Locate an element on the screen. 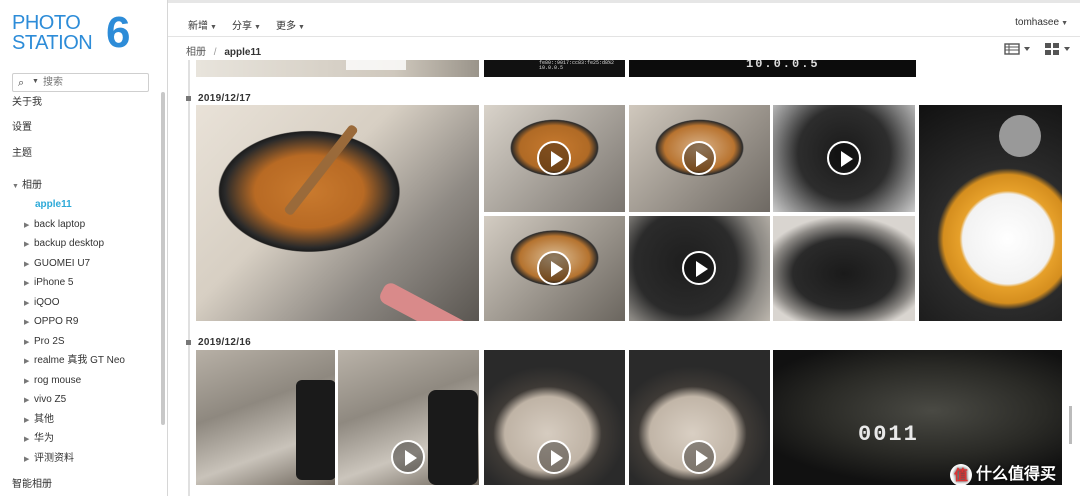  breadcrumb: 相册 / apple11 is located at coordinates (223, 50).